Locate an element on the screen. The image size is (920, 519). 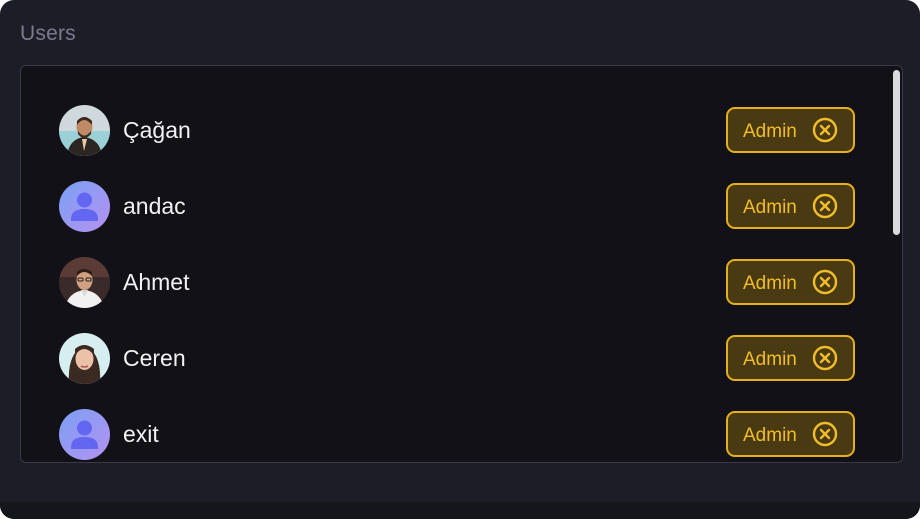
photo-avatar-man-dark-shirt-icon is located at coordinates (84, 130).